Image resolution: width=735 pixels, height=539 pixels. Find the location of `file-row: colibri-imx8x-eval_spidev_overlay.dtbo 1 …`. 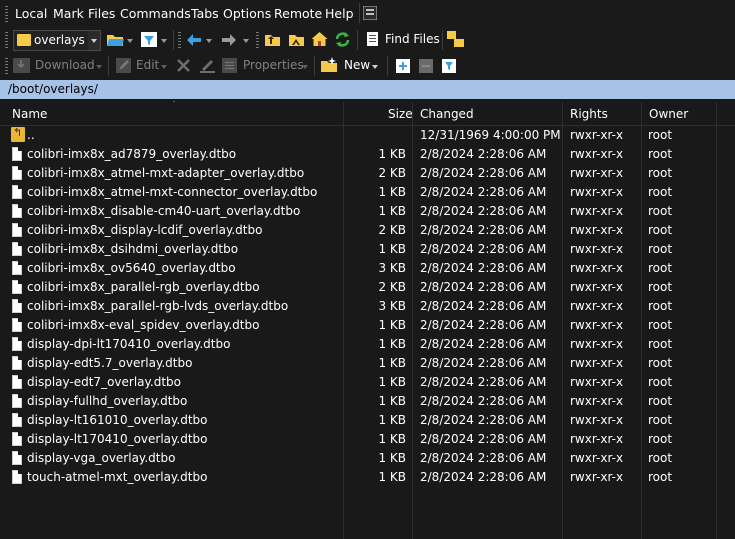

file-row: colibri-imx8x-eval_spidev_overlay.dtbo 1 … is located at coordinates (367, 325).